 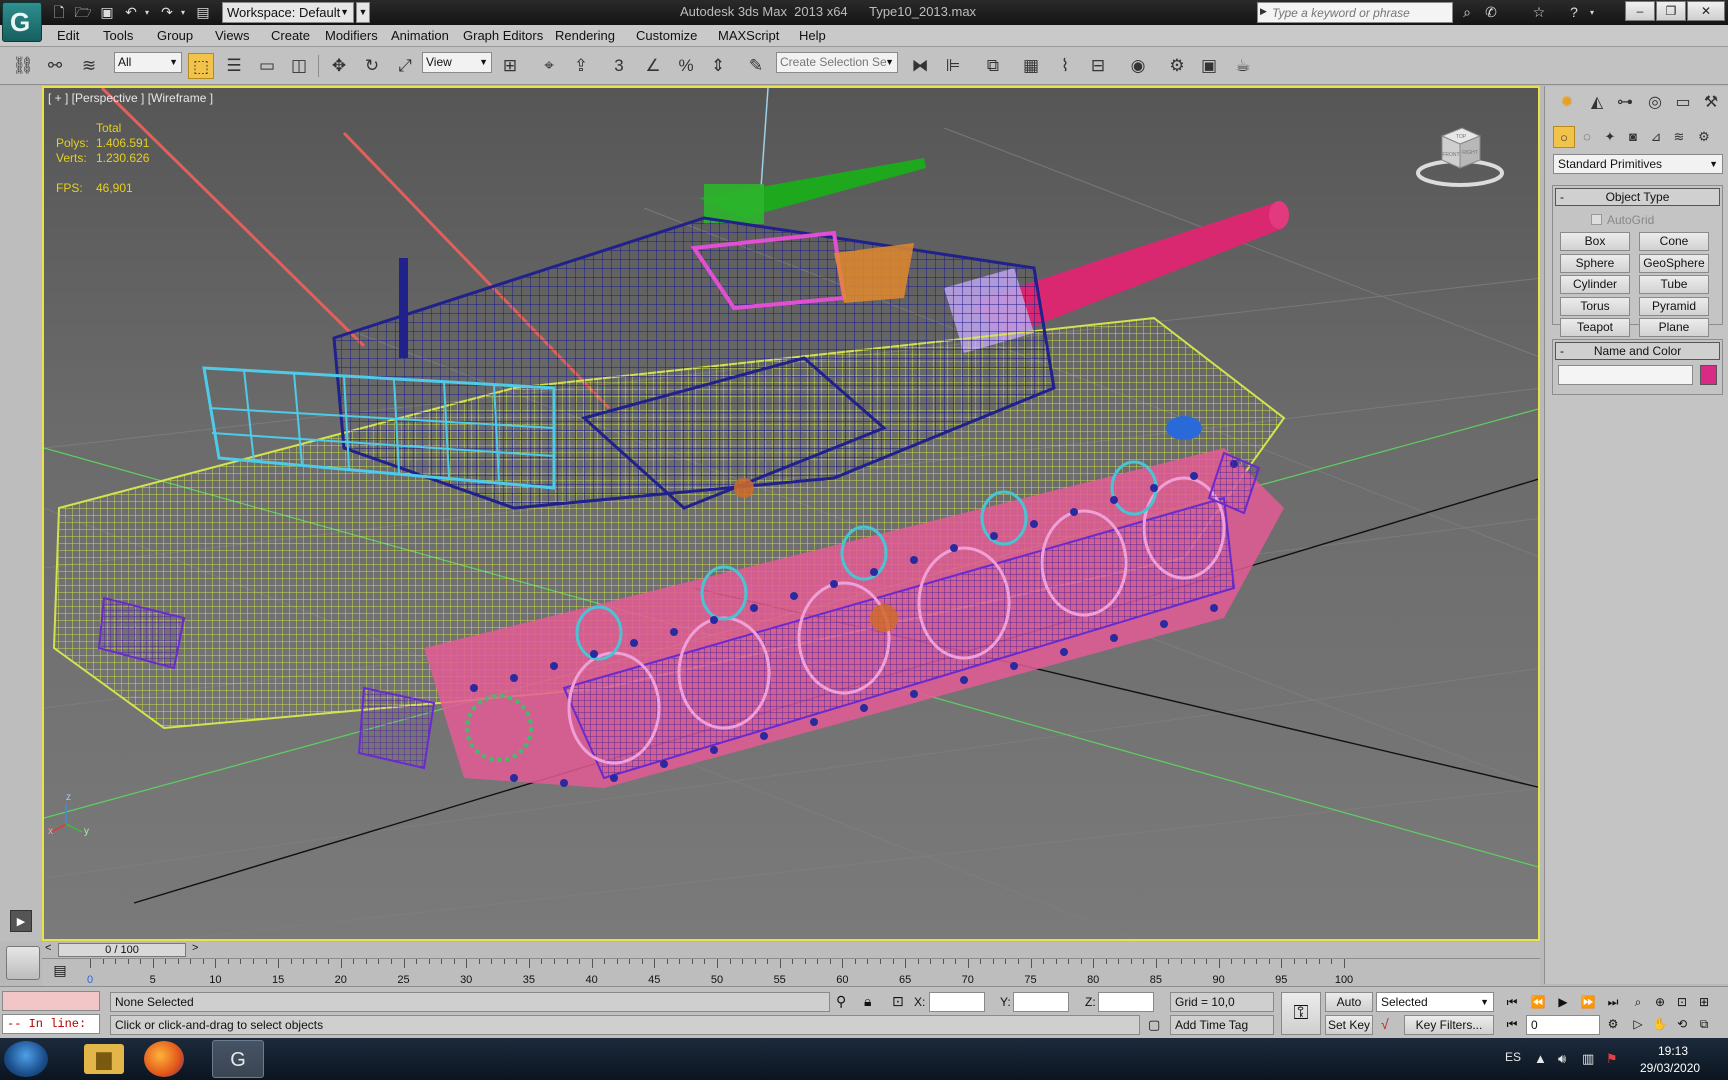 What do you see at coordinates (1031, 66) in the screenshot?
I see `graphite-modeling-tools-icon: ▦` at bounding box center [1031, 66].